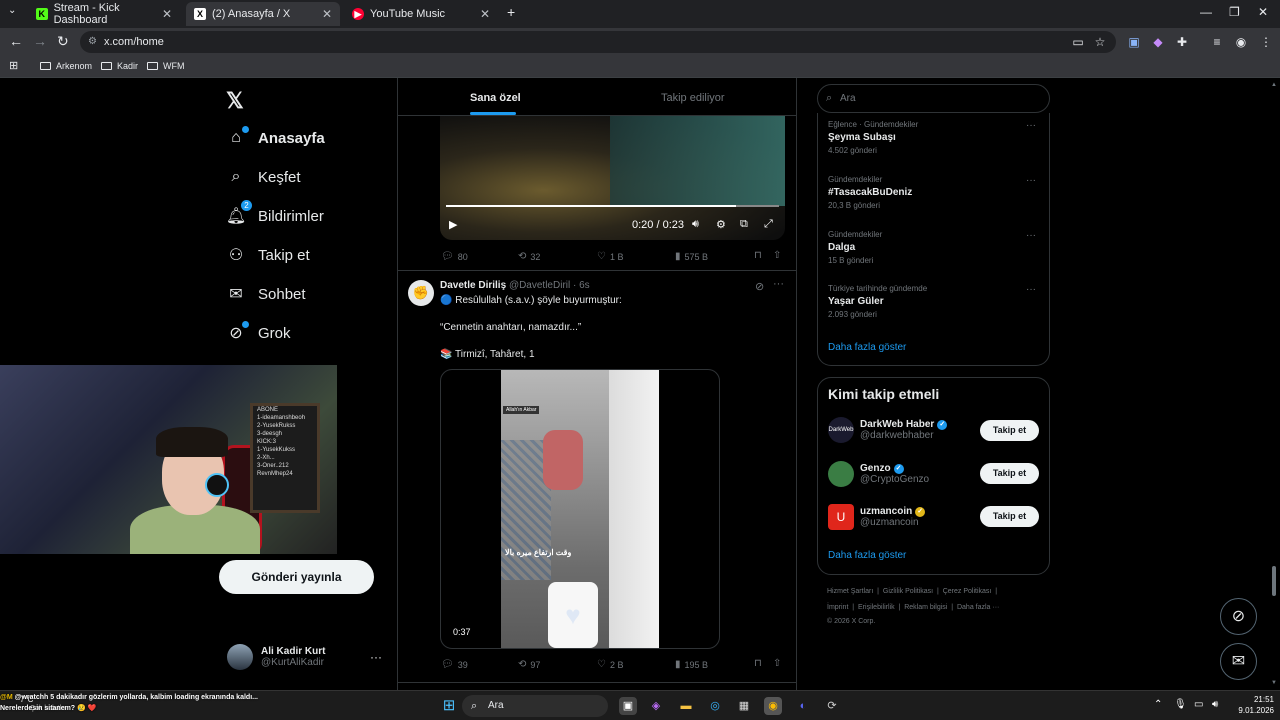  Describe the element at coordinates (598, 42) in the screenshot. I see `address-bar: ⚙ x.com/home` at that location.